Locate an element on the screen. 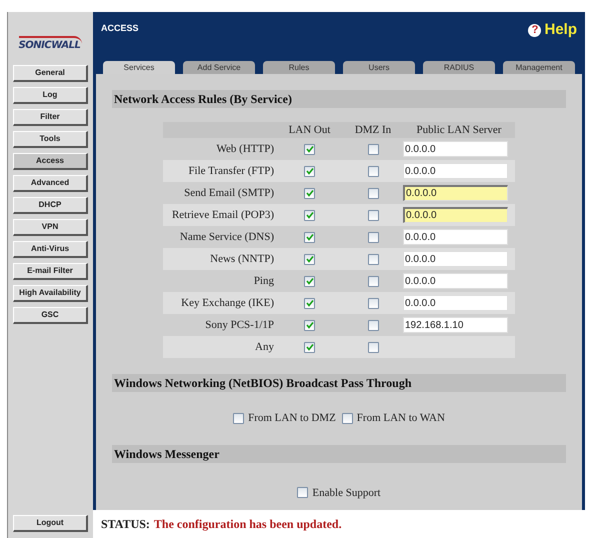  nav-button: Tools is located at coordinates (50, 139).